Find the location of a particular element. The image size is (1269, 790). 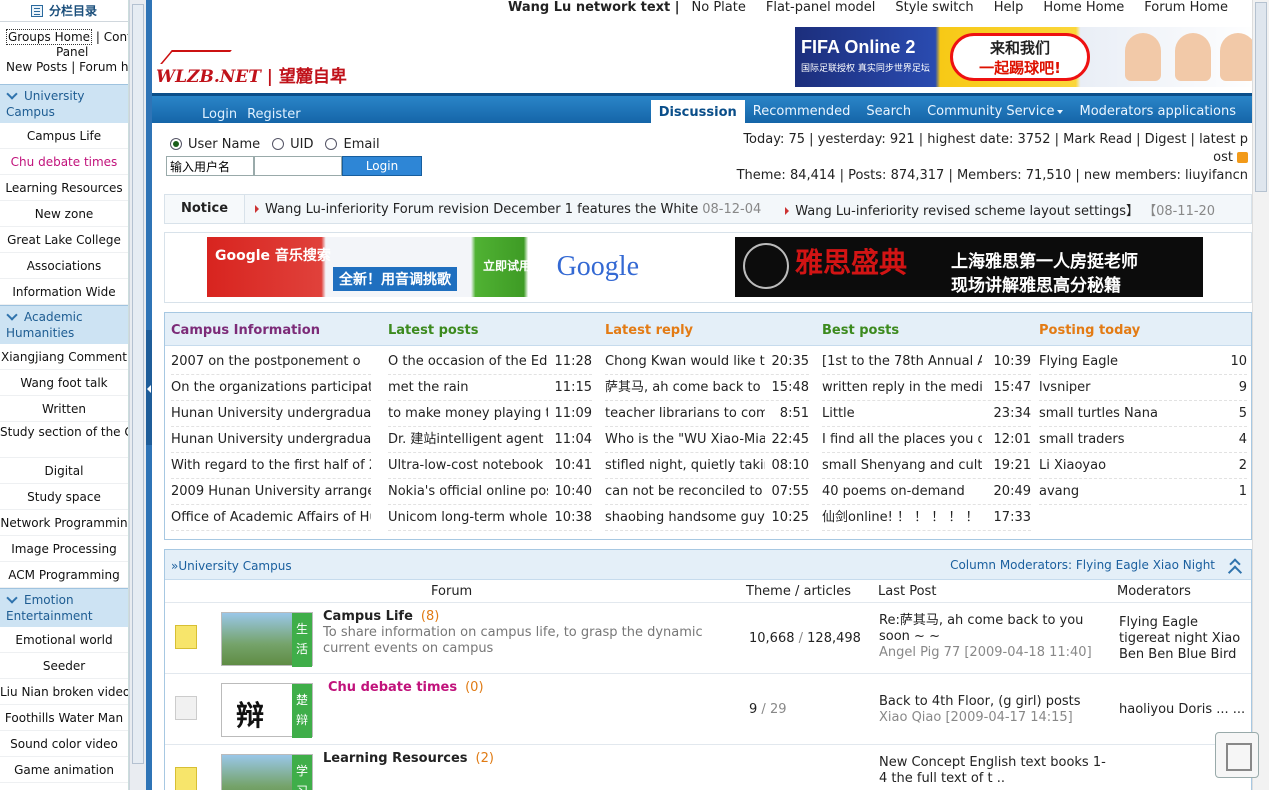

sidebar-item: New zone is located at coordinates (64, 214).